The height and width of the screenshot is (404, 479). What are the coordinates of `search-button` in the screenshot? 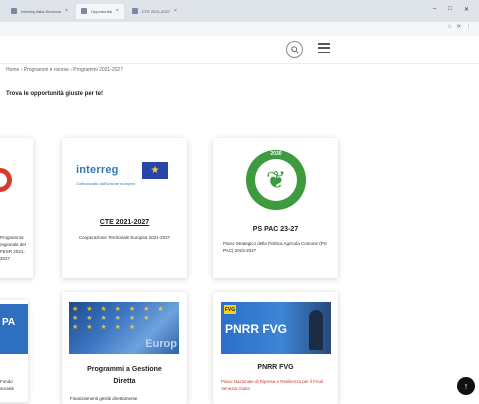 It's located at (294, 49).